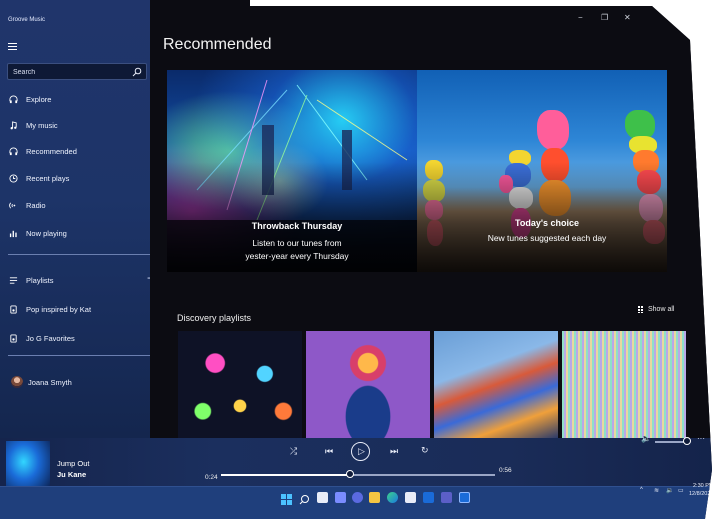 This screenshot has height=519, width=720. Describe the element at coordinates (211, 477) in the screenshot. I see `elapsed-time: 0:24` at that location.